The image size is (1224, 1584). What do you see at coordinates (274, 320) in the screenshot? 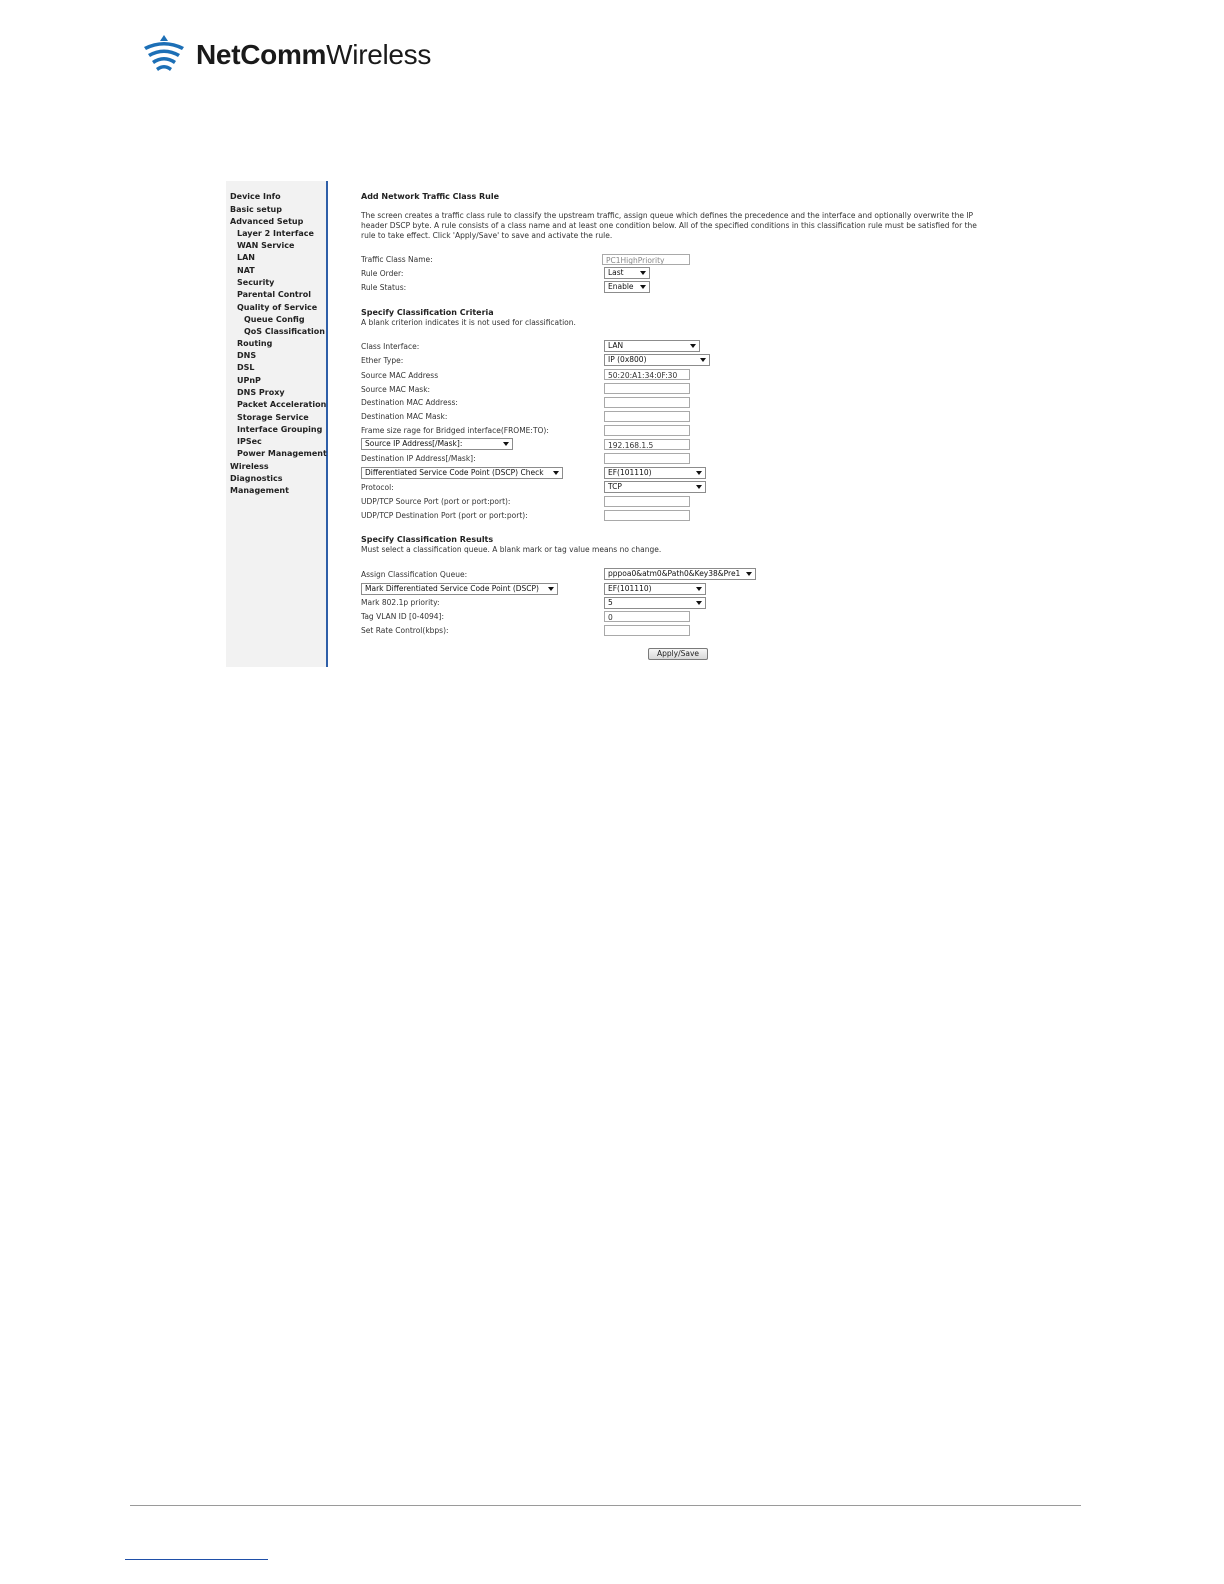
I see `sidebar-item-queue-config: Queue Config` at bounding box center [274, 320].